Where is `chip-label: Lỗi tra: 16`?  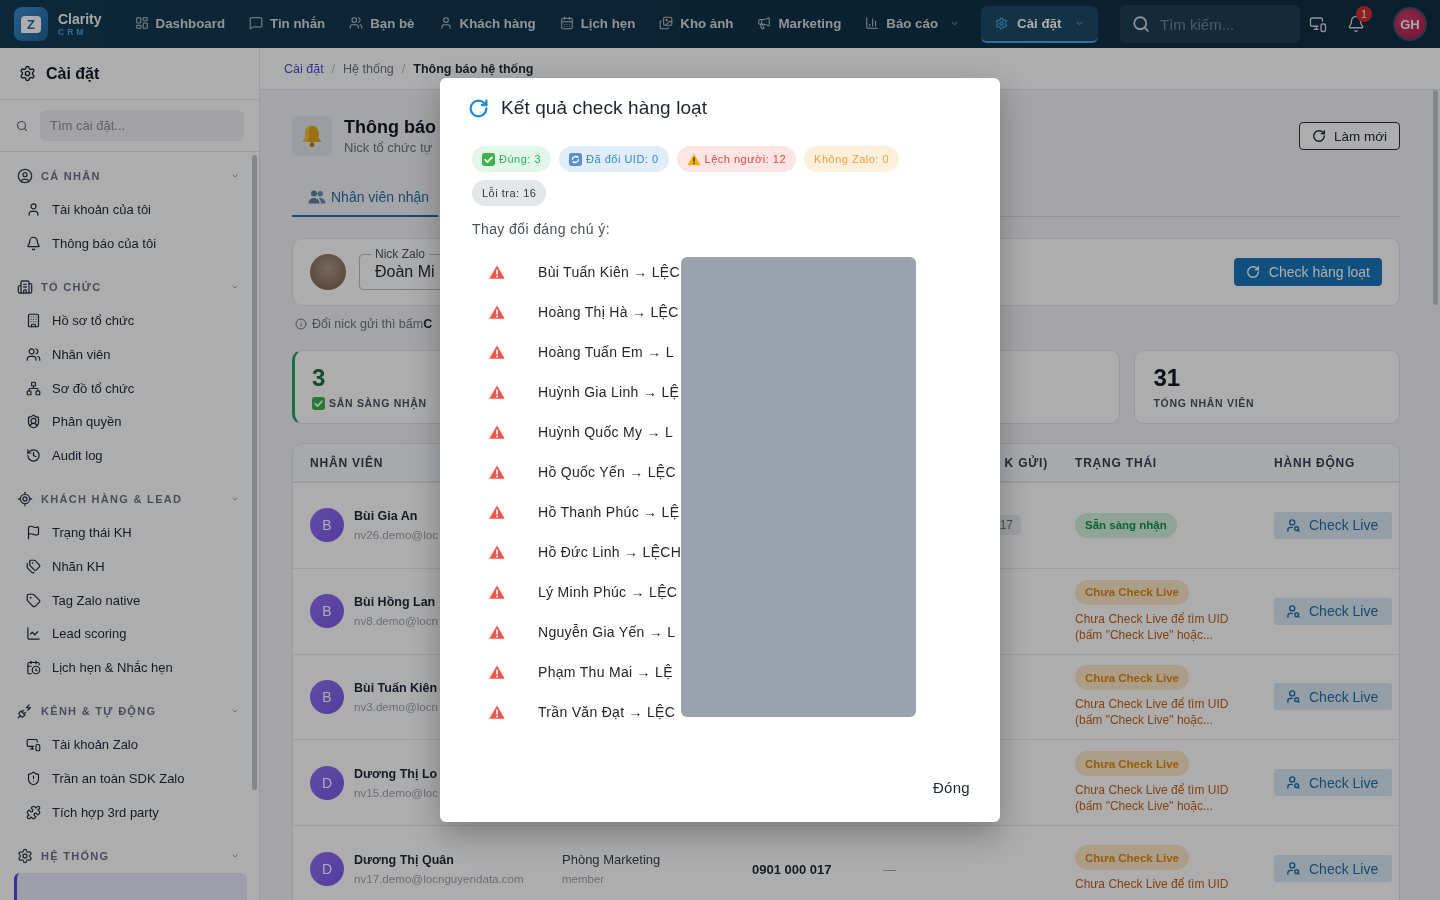 chip-label: Lỗi tra: 16 is located at coordinates (509, 193).